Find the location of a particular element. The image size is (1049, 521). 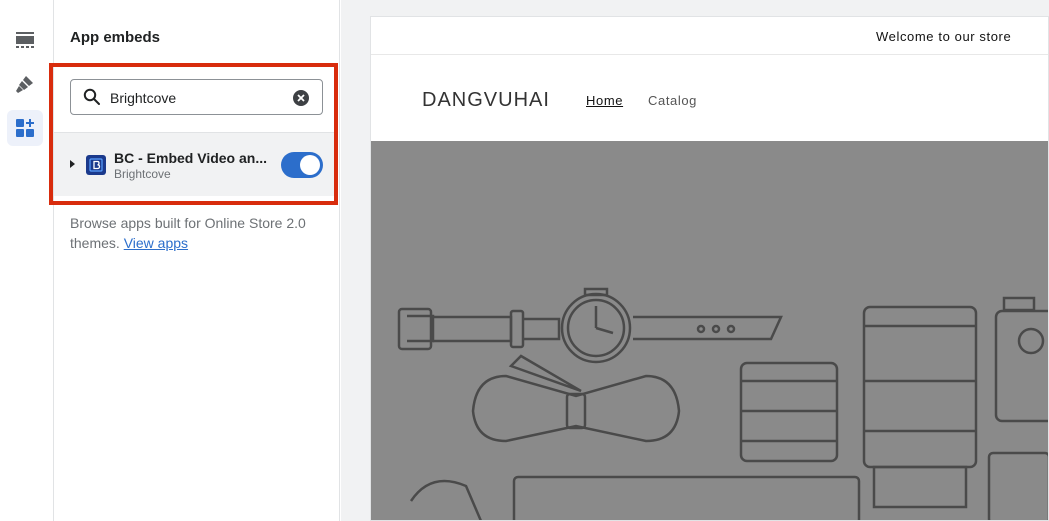

app-embeds-icon is located at coordinates (25, 128).